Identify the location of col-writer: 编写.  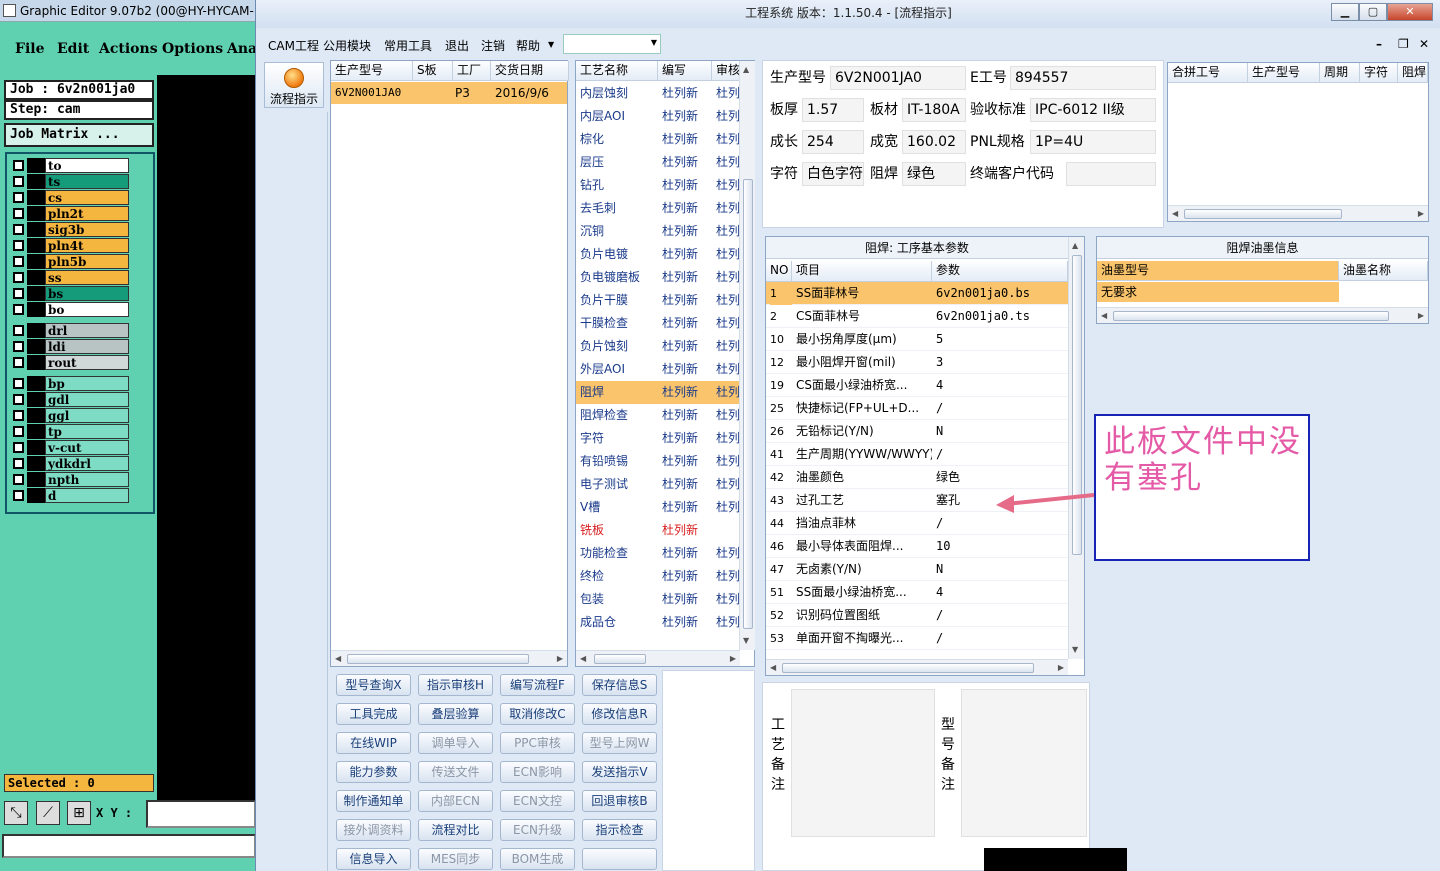
(685, 71).